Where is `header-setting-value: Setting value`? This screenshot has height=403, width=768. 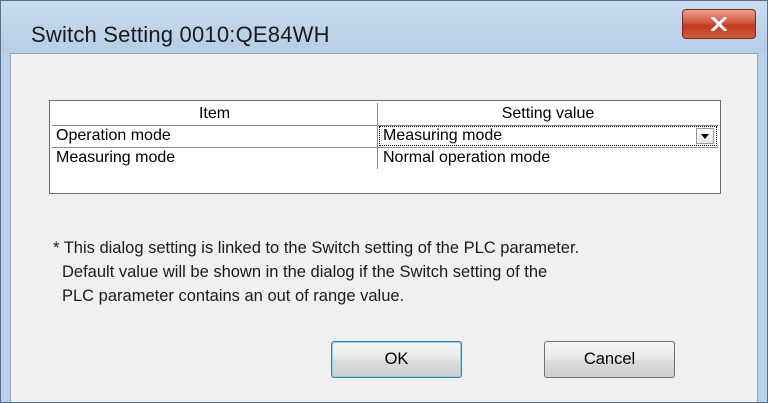
header-setting-value: Setting value is located at coordinates (548, 114).